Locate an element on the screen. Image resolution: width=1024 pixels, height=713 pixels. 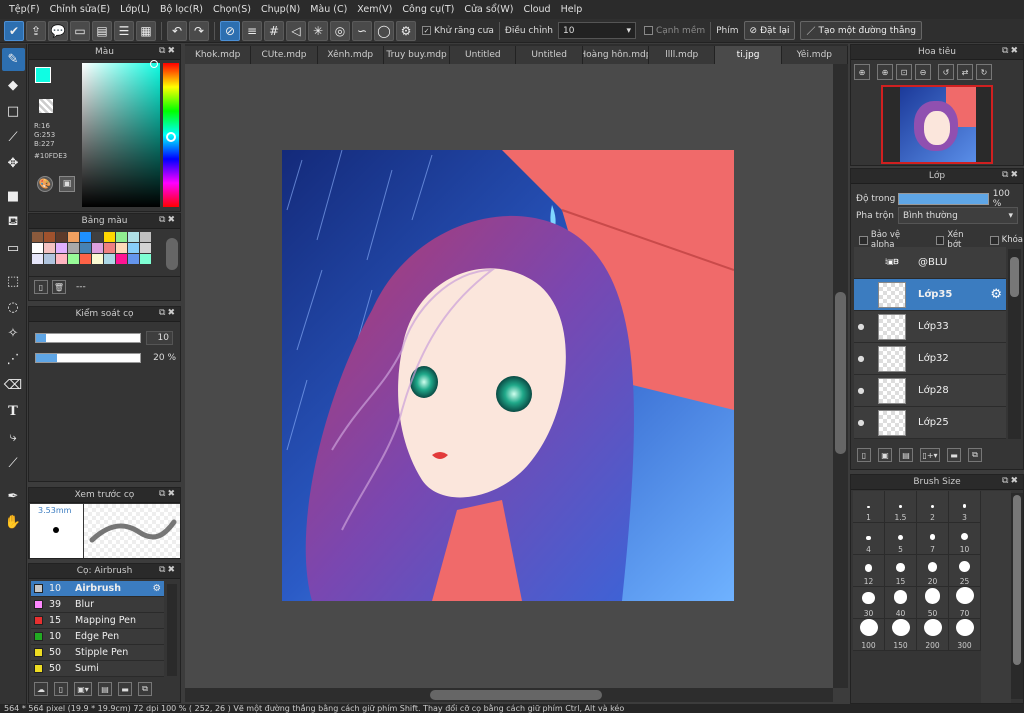
brush-item: 15 Mapping Pen is located at coordinates (97, 621).